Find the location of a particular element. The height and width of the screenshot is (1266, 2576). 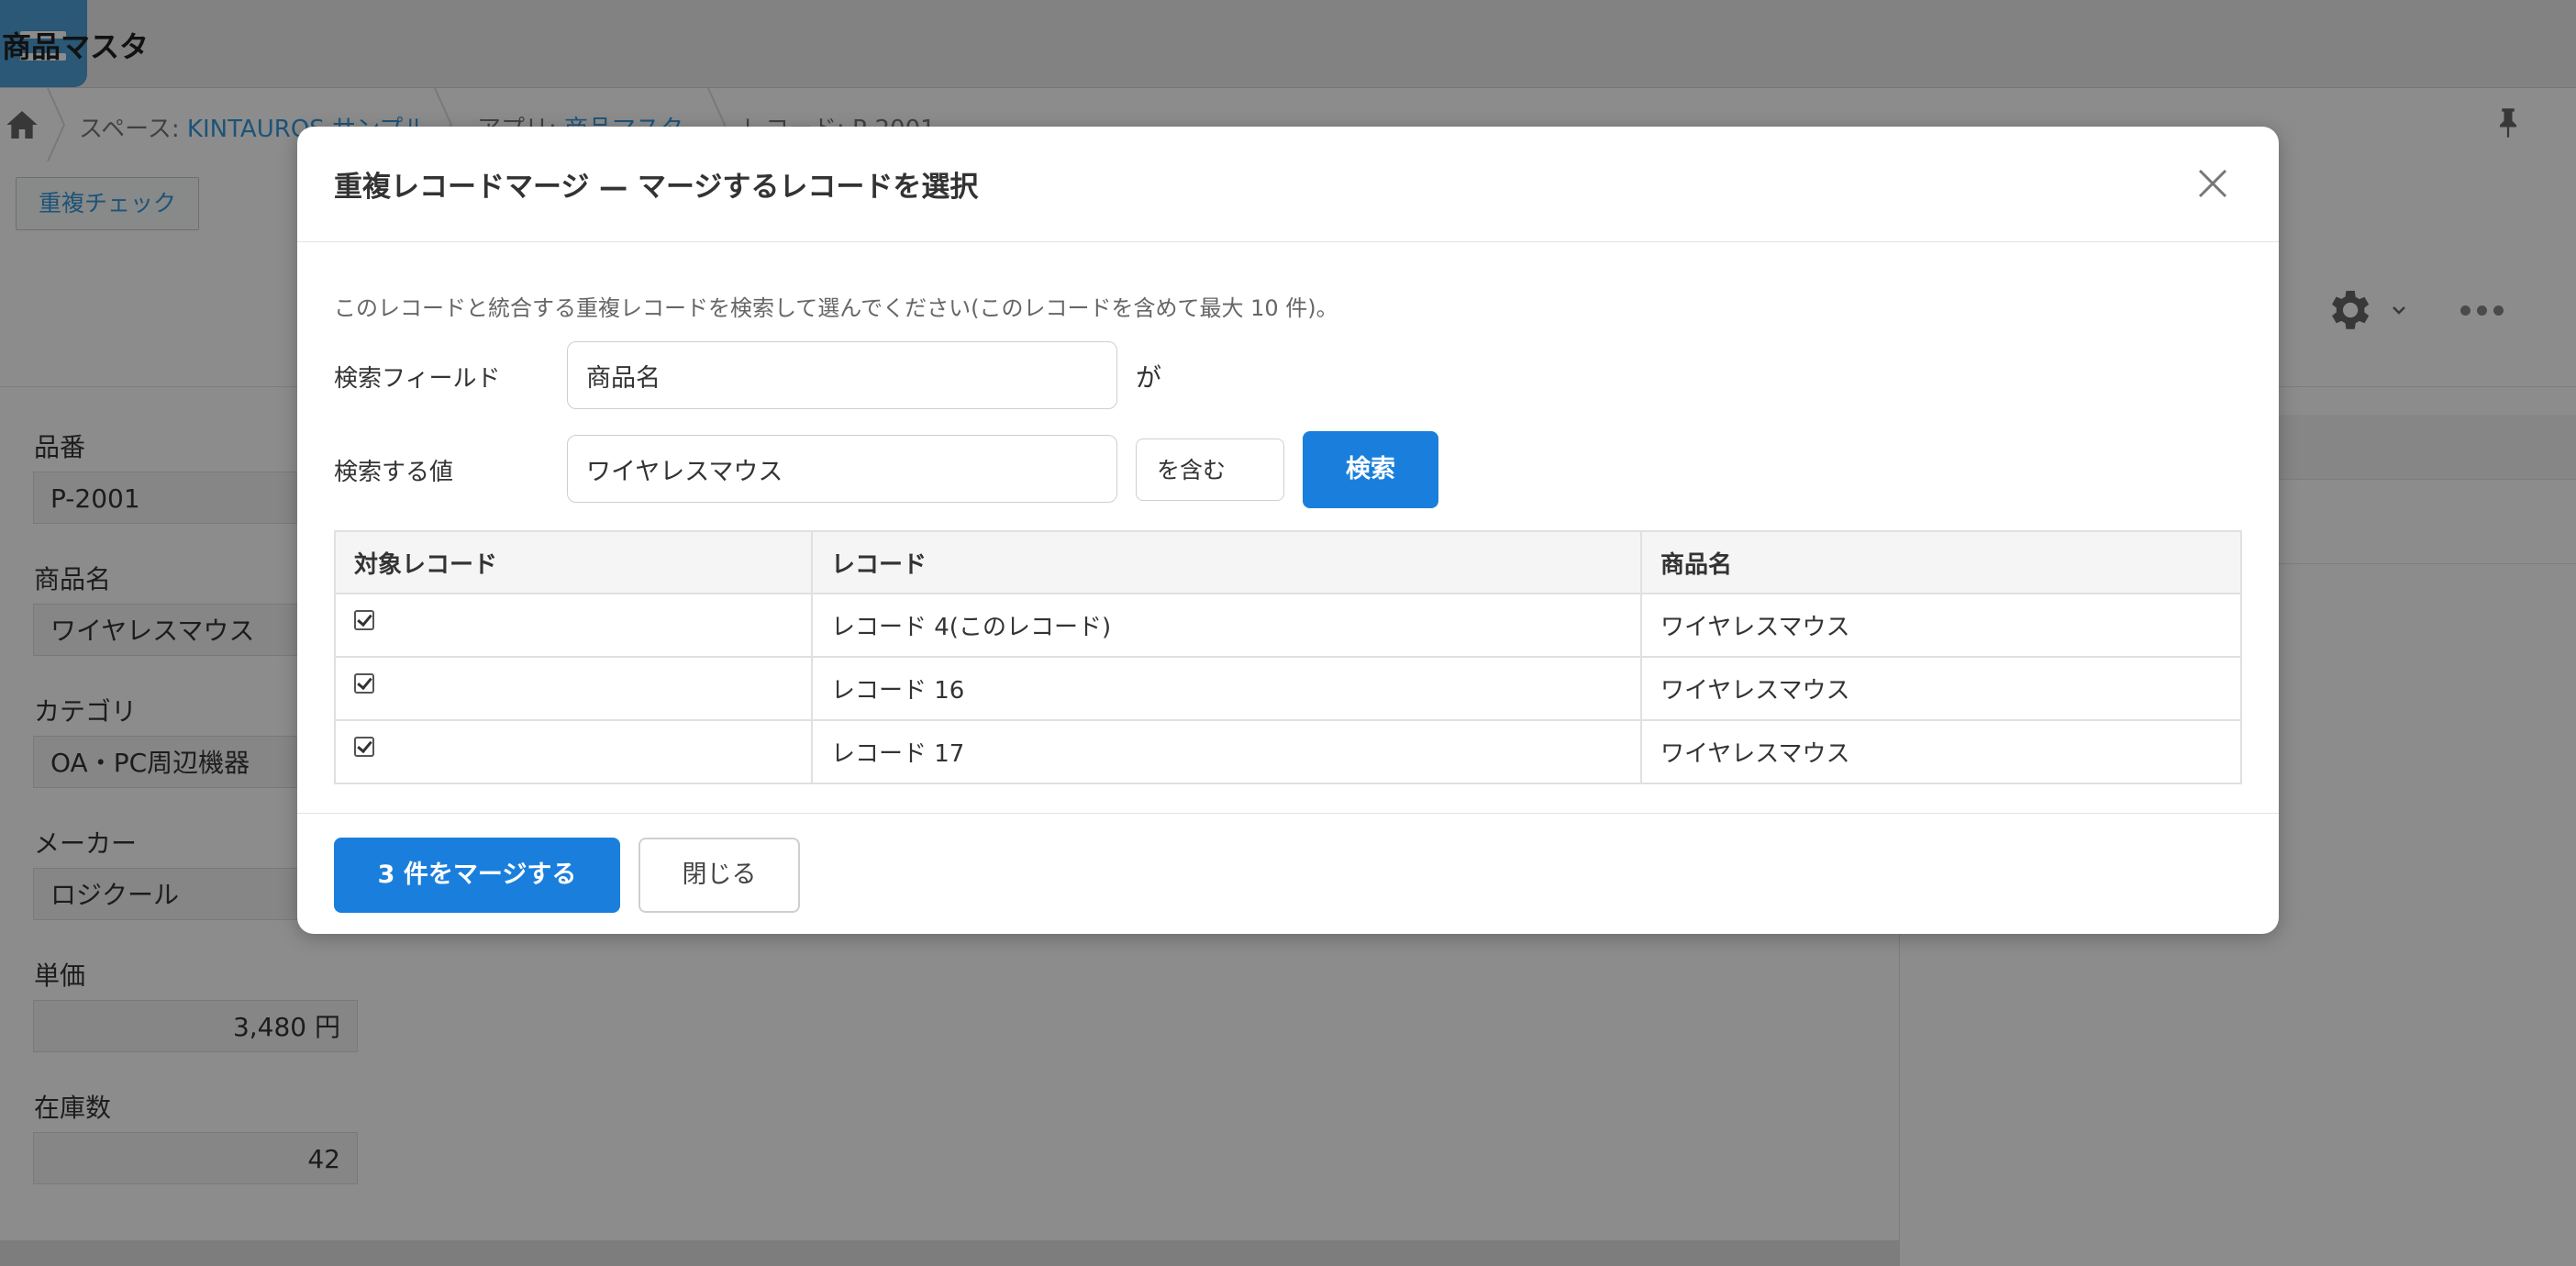

close-icon is located at coordinates (2212, 183).